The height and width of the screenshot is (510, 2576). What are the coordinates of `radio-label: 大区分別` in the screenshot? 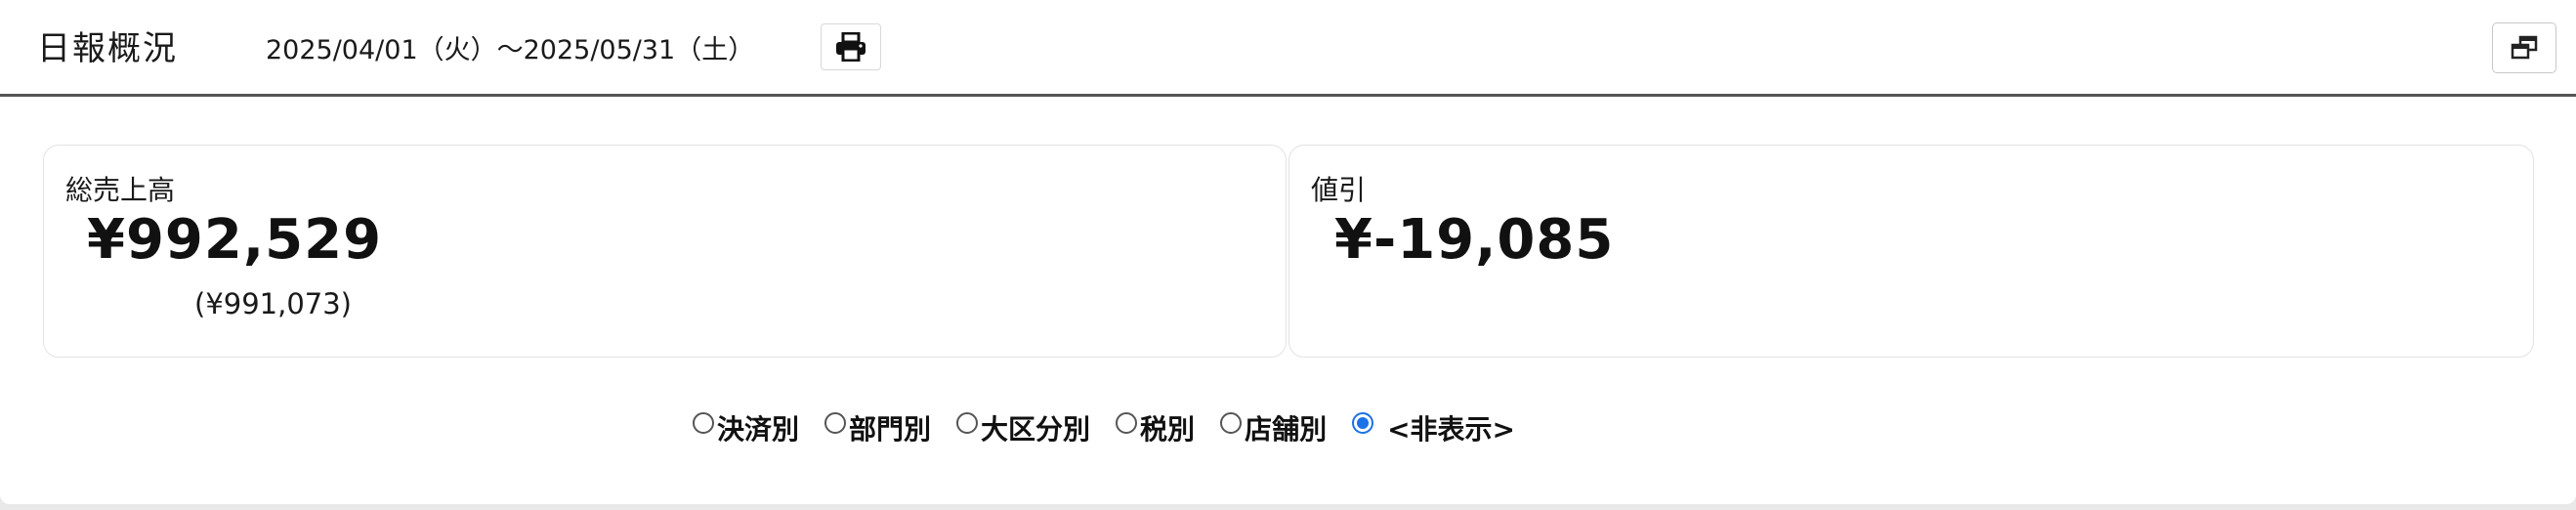 It's located at (1036, 429).